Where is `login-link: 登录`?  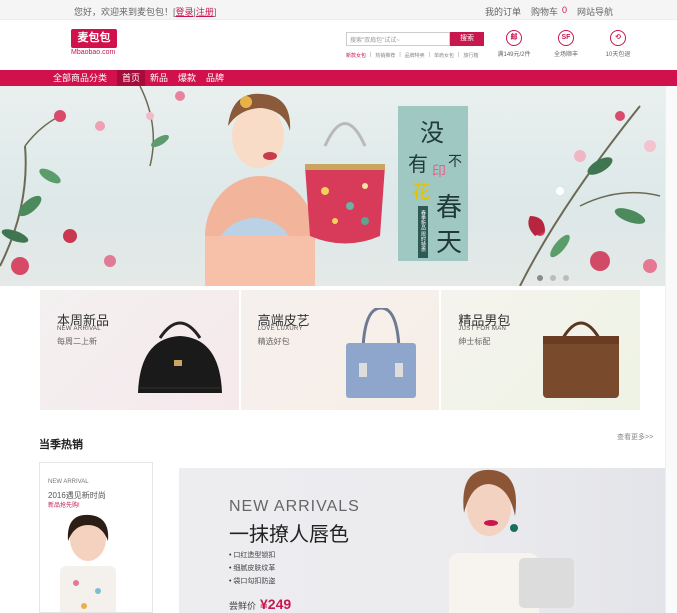
login-link: 登录 is located at coordinates (185, 12).